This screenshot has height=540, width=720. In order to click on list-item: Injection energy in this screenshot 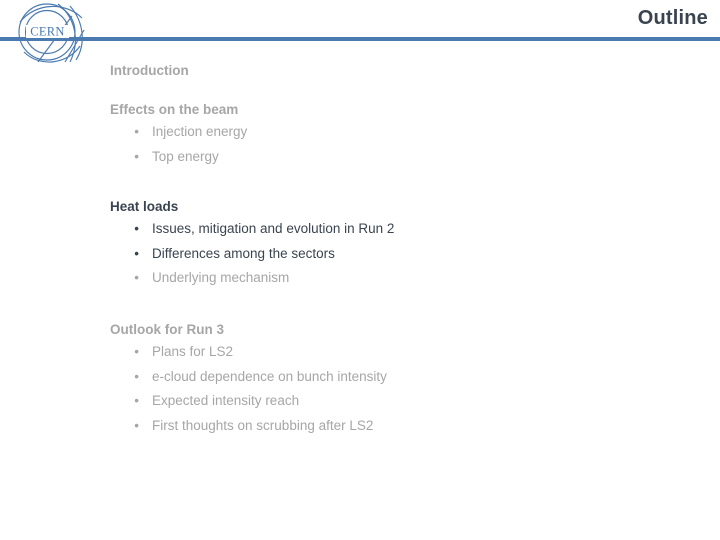, I will do `click(178, 132)`.